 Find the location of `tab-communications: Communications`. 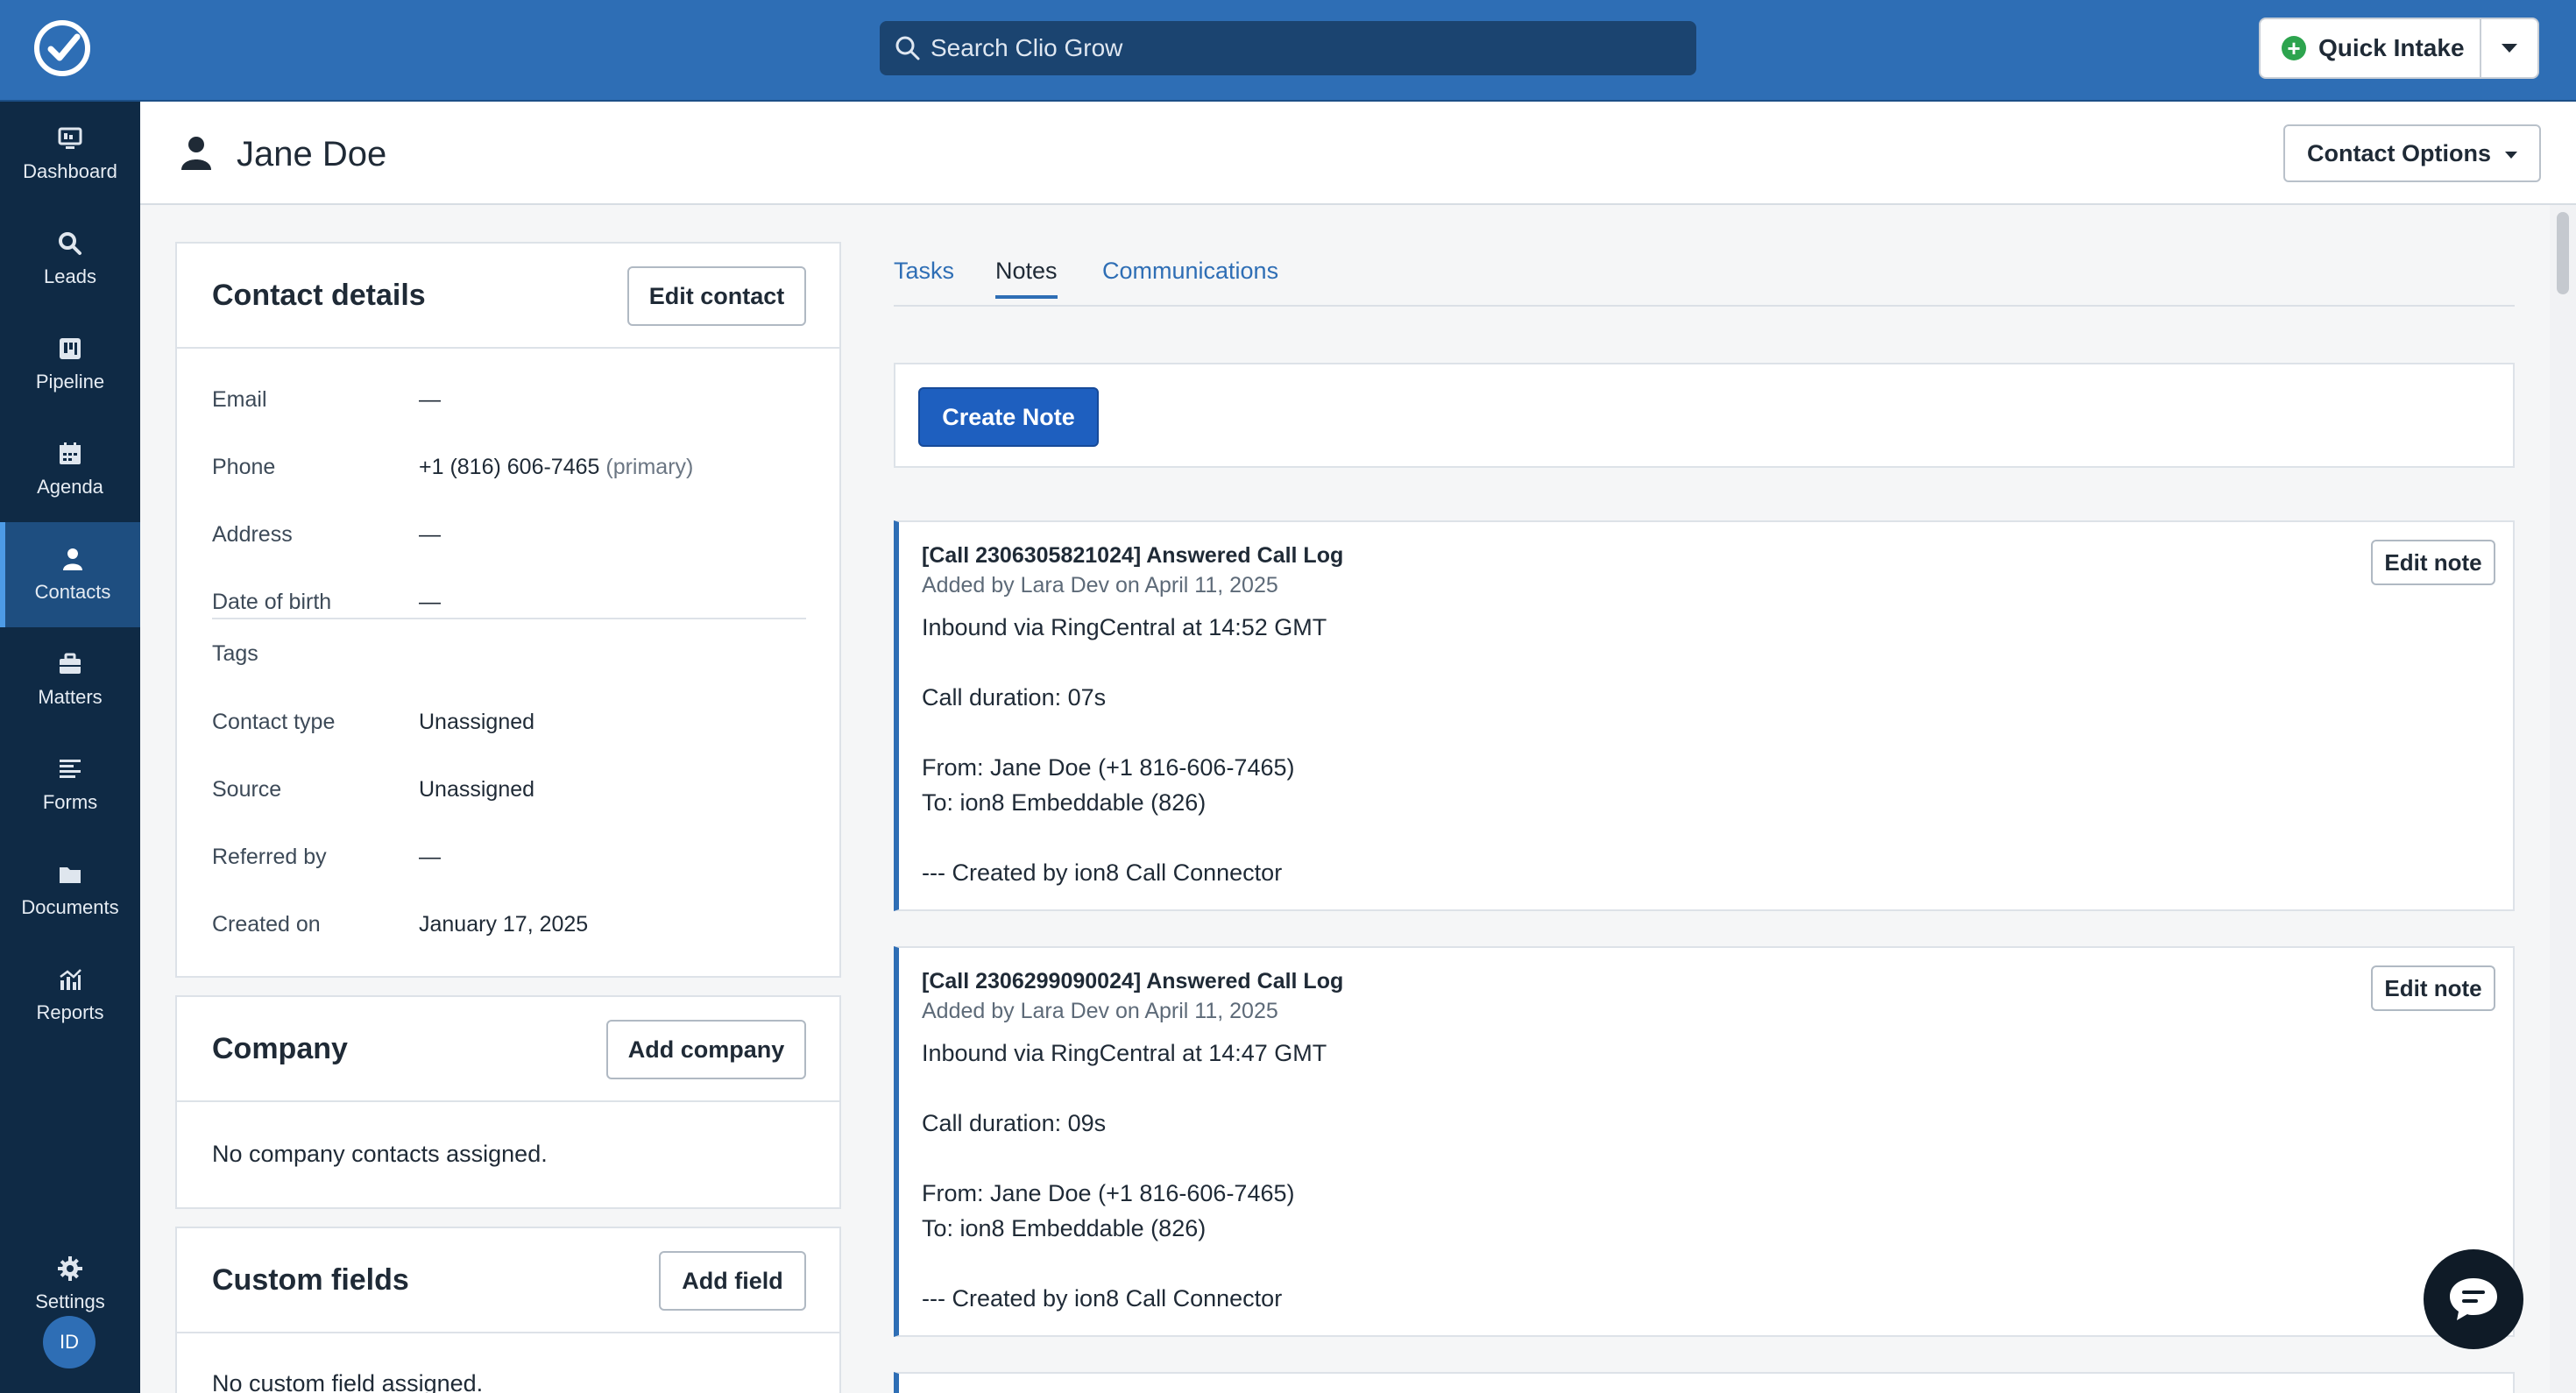

tab-communications: Communications is located at coordinates (1190, 272).